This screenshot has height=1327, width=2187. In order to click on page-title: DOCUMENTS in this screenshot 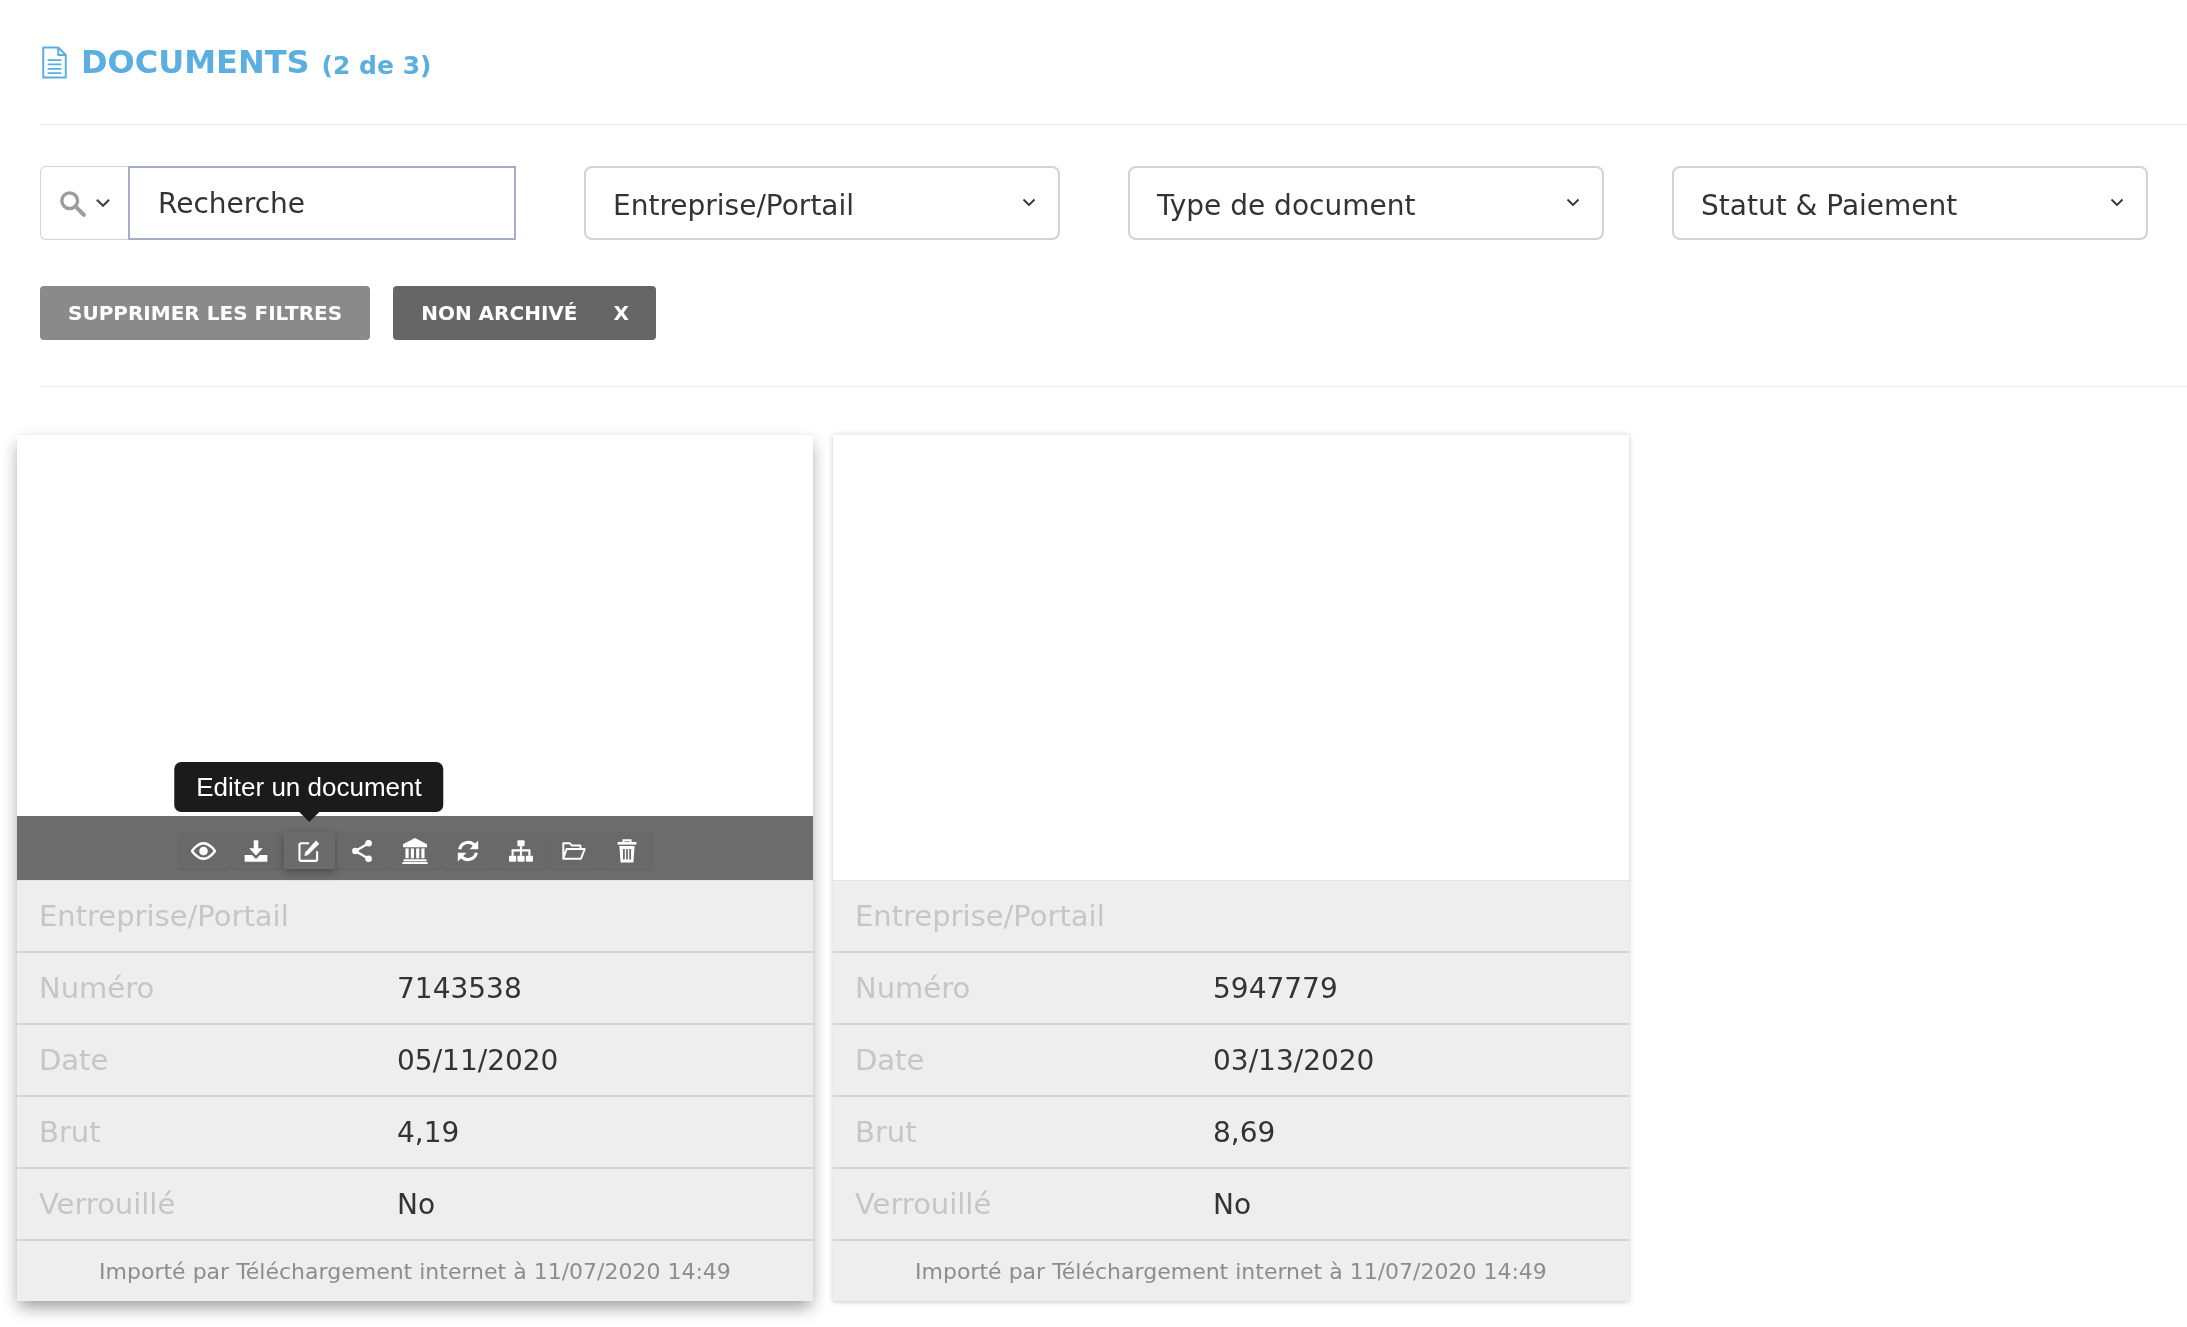, I will do `click(195, 62)`.